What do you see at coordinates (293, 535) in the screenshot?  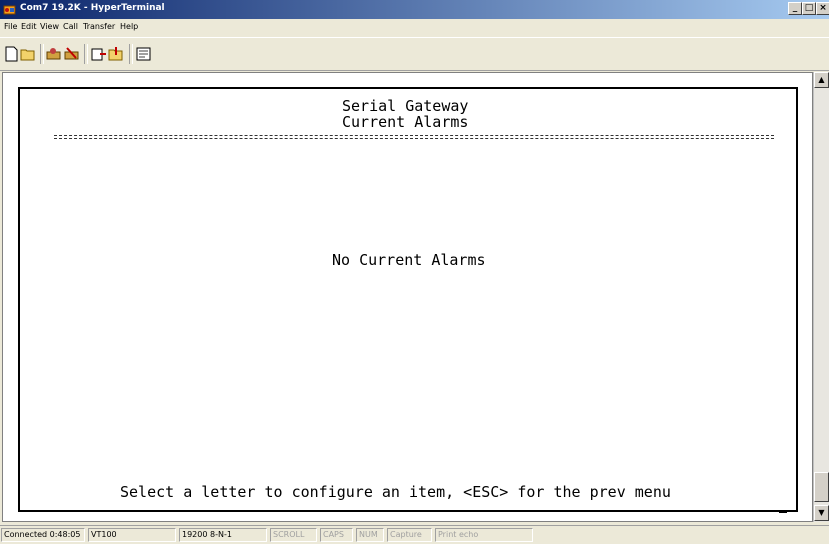 I see `status-scroll: SCROLL` at bounding box center [293, 535].